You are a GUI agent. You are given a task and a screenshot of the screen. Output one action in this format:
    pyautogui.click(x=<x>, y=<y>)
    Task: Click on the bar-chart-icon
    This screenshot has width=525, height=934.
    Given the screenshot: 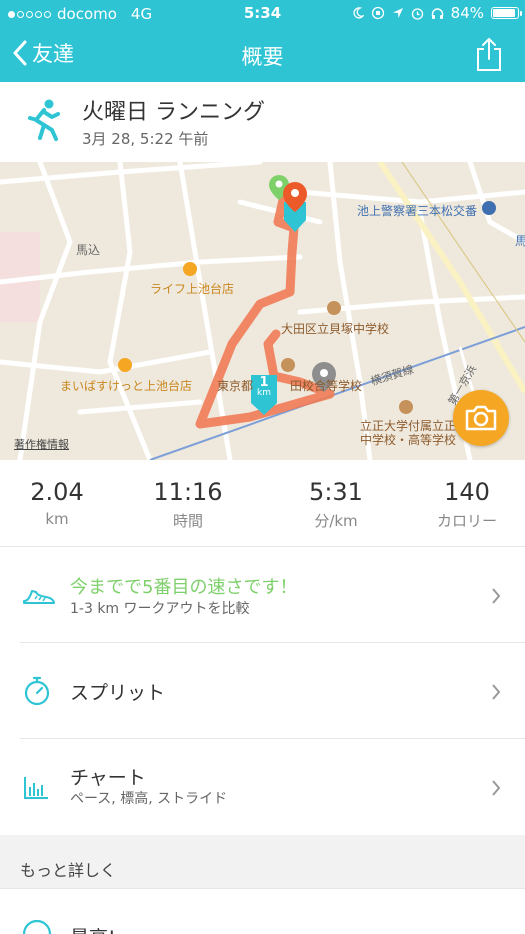 What is the action you would take?
    pyautogui.click(x=36, y=788)
    